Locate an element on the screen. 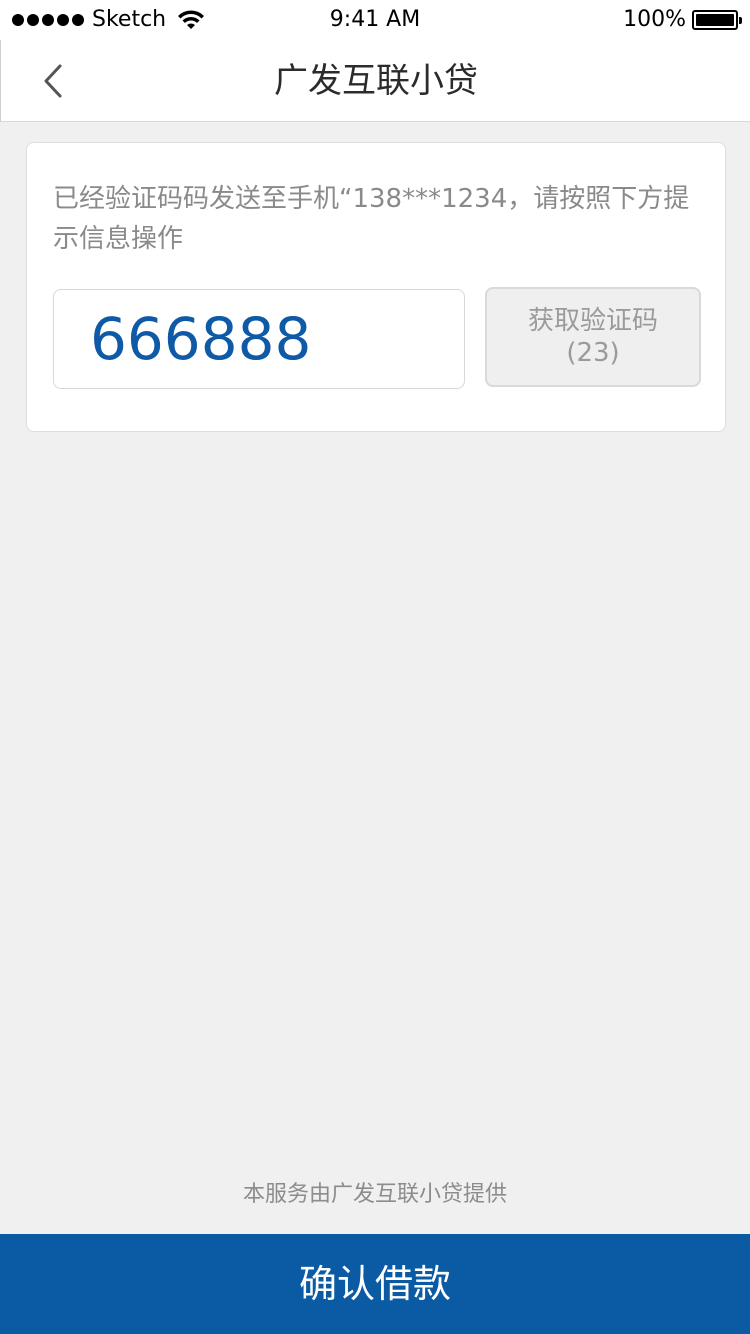 This screenshot has height=1334, width=750. verification-message: 已经验证码码发送至手机“138***1234，请按照下方提示信息操作 is located at coordinates (371, 219).